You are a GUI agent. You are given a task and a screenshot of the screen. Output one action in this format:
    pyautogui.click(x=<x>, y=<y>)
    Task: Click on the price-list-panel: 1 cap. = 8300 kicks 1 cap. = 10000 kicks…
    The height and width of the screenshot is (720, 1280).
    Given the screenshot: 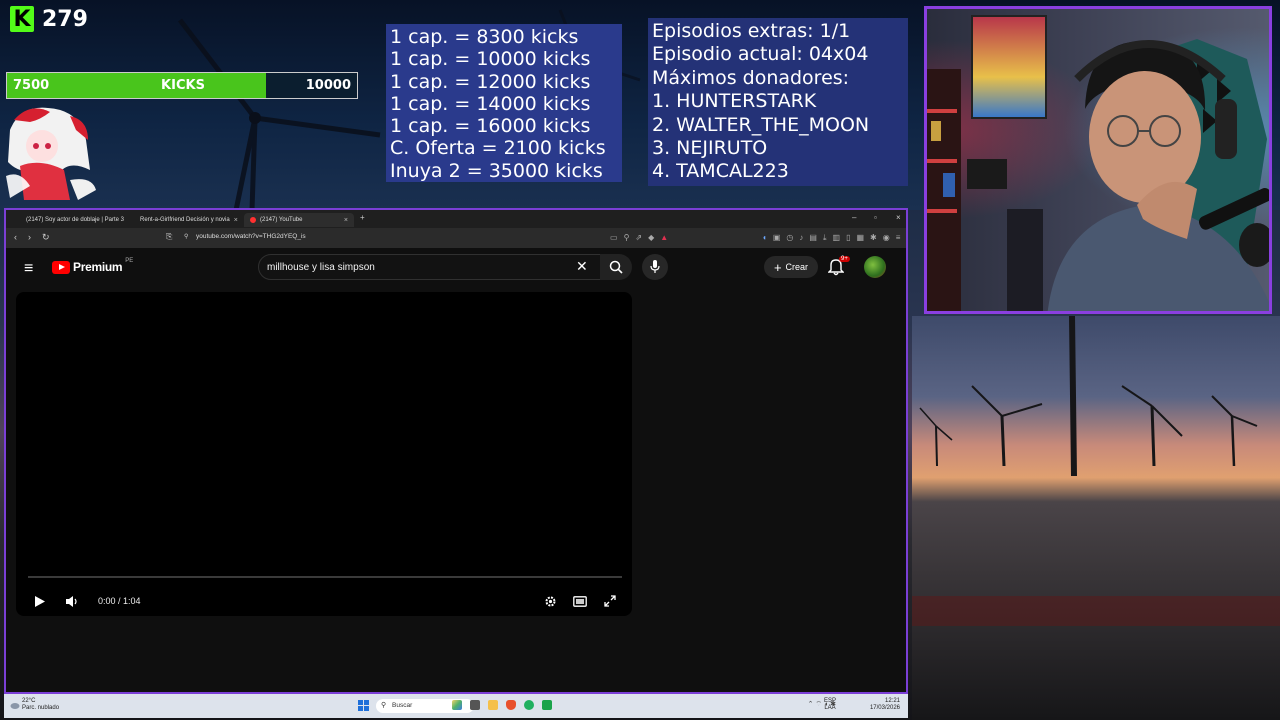 What is the action you would take?
    pyautogui.click(x=504, y=103)
    